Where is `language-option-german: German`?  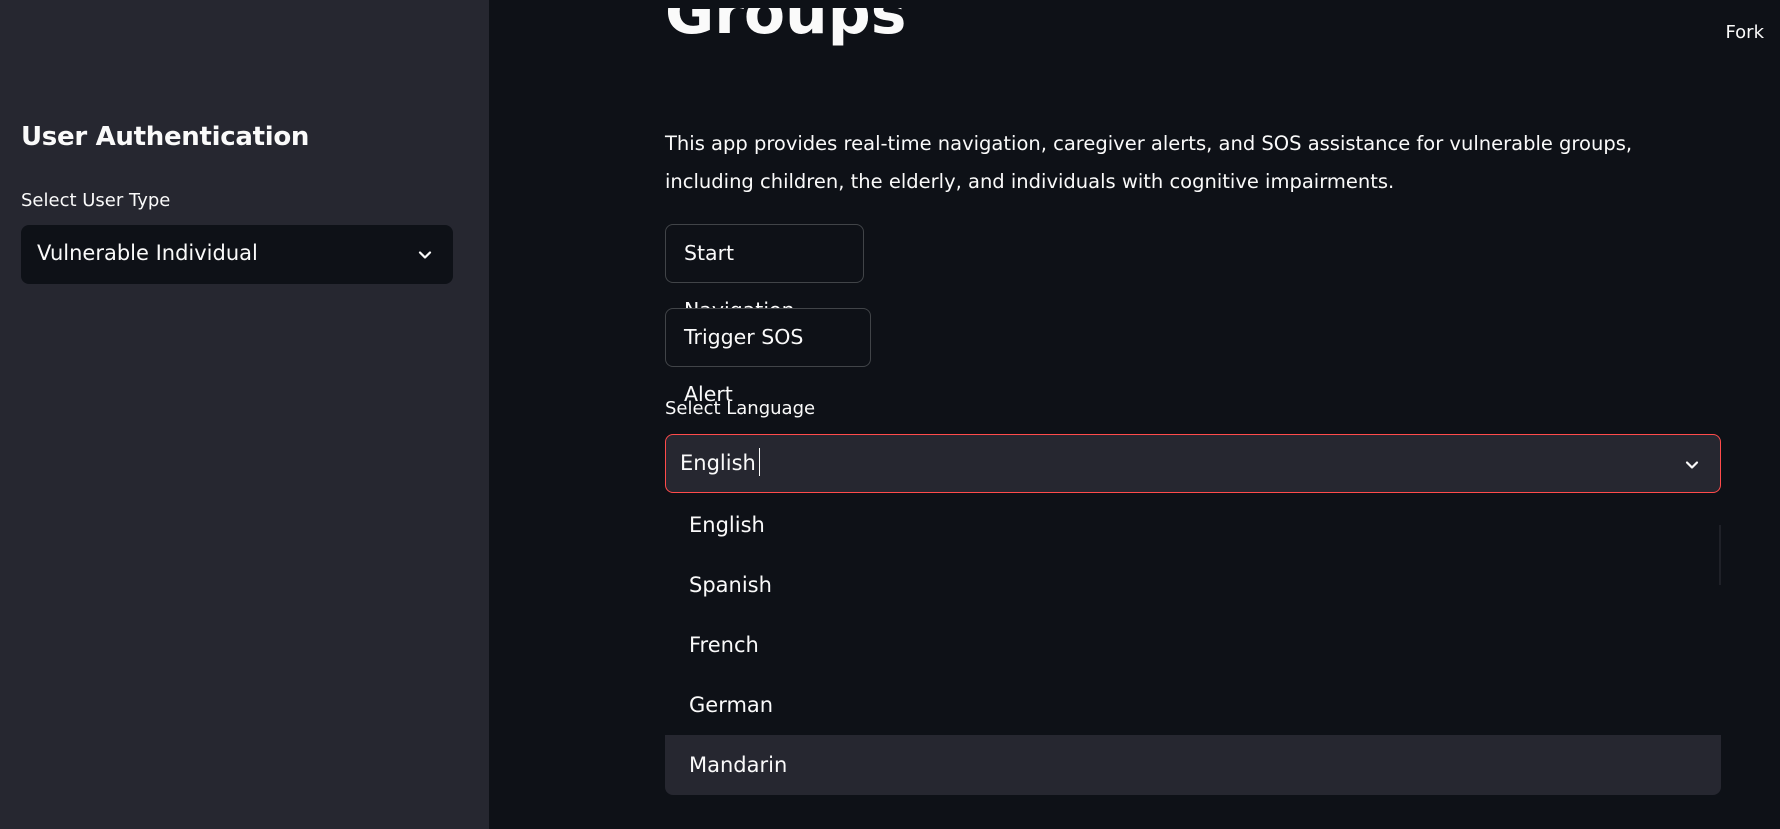
language-option-german: German is located at coordinates (1193, 705).